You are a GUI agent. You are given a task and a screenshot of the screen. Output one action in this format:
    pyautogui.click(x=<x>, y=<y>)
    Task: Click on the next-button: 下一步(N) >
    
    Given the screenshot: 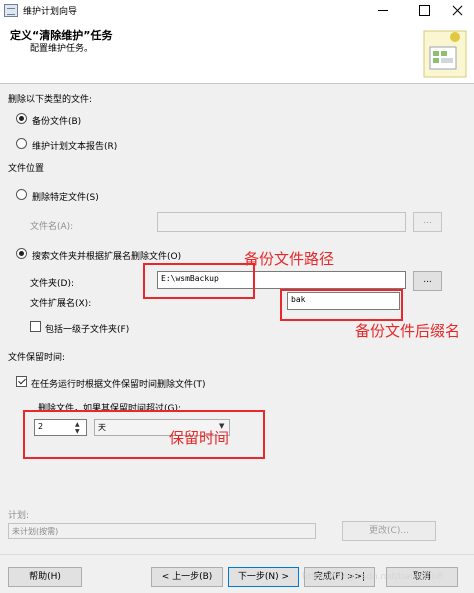 What is the action you would take?
    pyautogui.click(x=263, y=577)
    